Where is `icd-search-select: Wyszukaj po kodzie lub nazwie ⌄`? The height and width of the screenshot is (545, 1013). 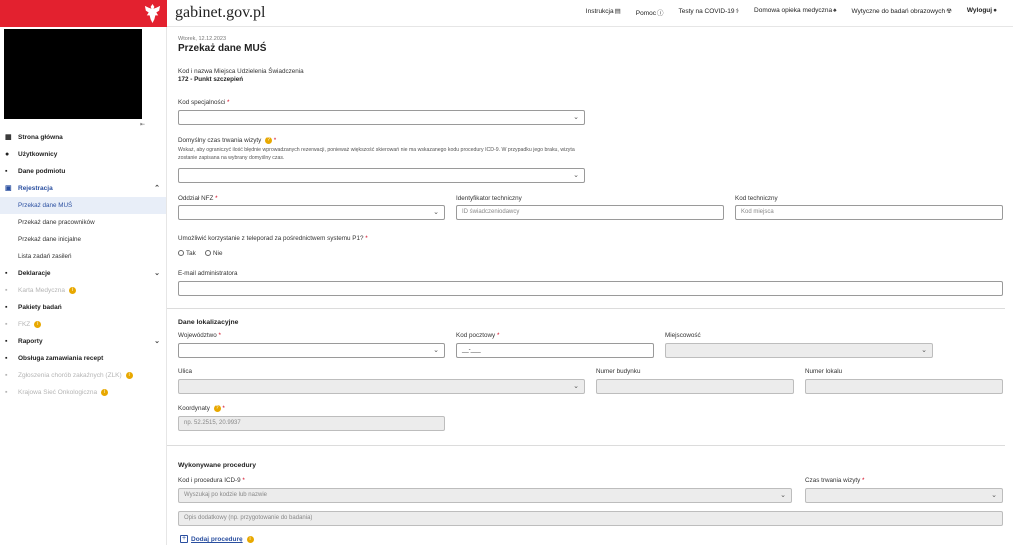 icd-search-select: Wyszukaj po kodzie lub nazwie ⌄ is located at coordinates (485, 495).